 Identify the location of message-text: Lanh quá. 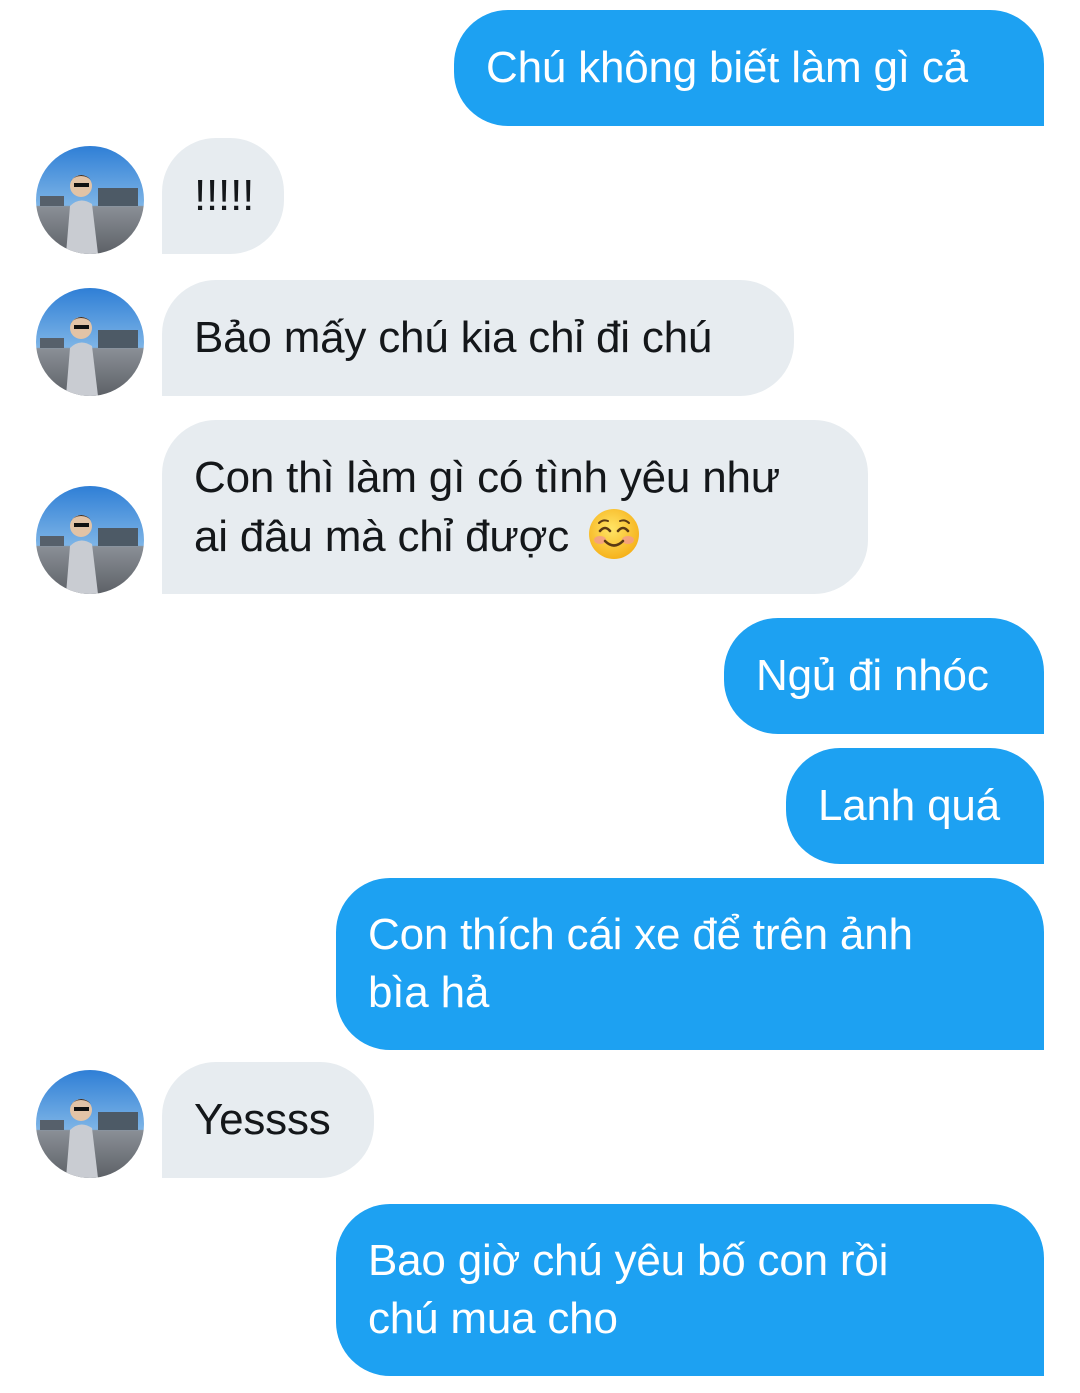
(909, 805).